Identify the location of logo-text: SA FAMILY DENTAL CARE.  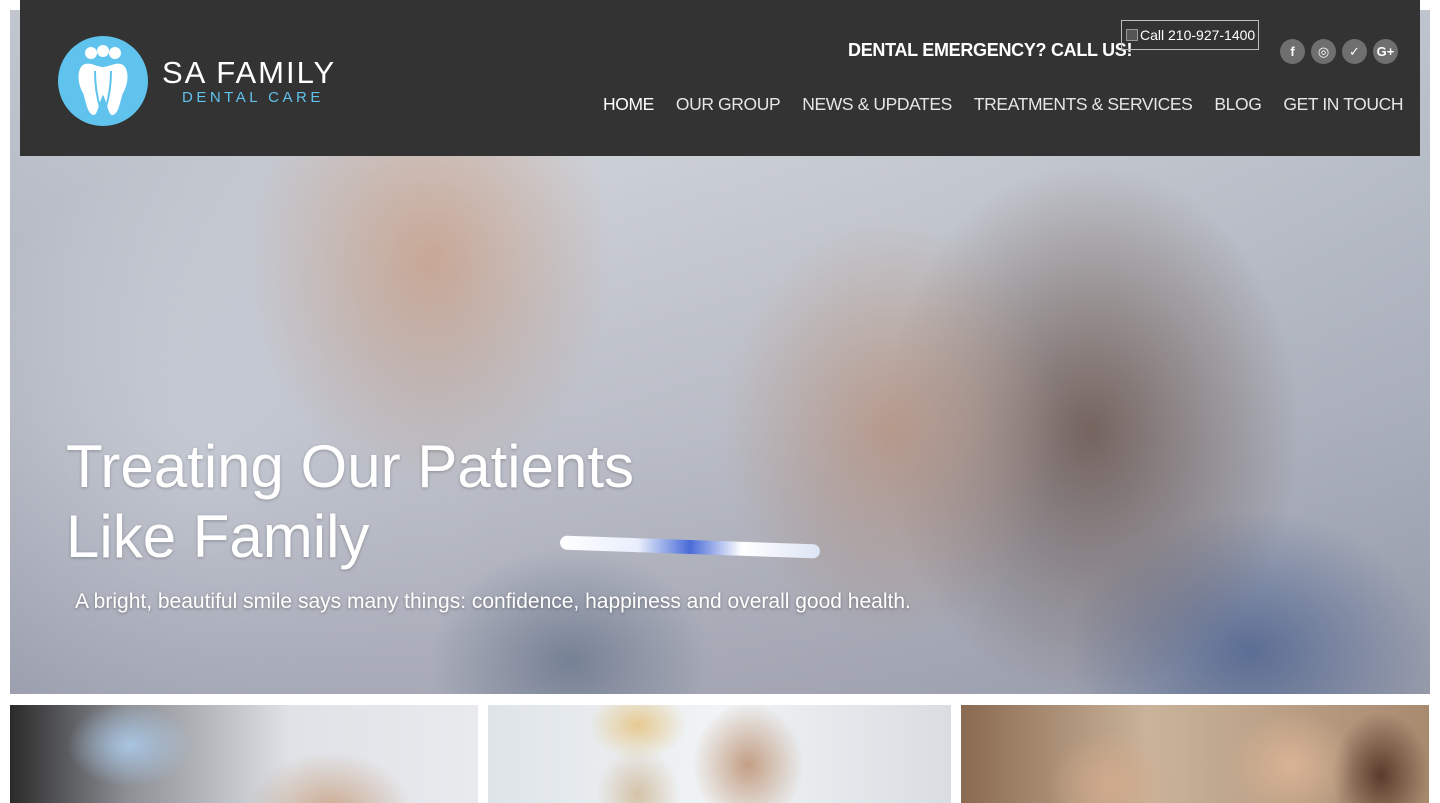
(249, 81).